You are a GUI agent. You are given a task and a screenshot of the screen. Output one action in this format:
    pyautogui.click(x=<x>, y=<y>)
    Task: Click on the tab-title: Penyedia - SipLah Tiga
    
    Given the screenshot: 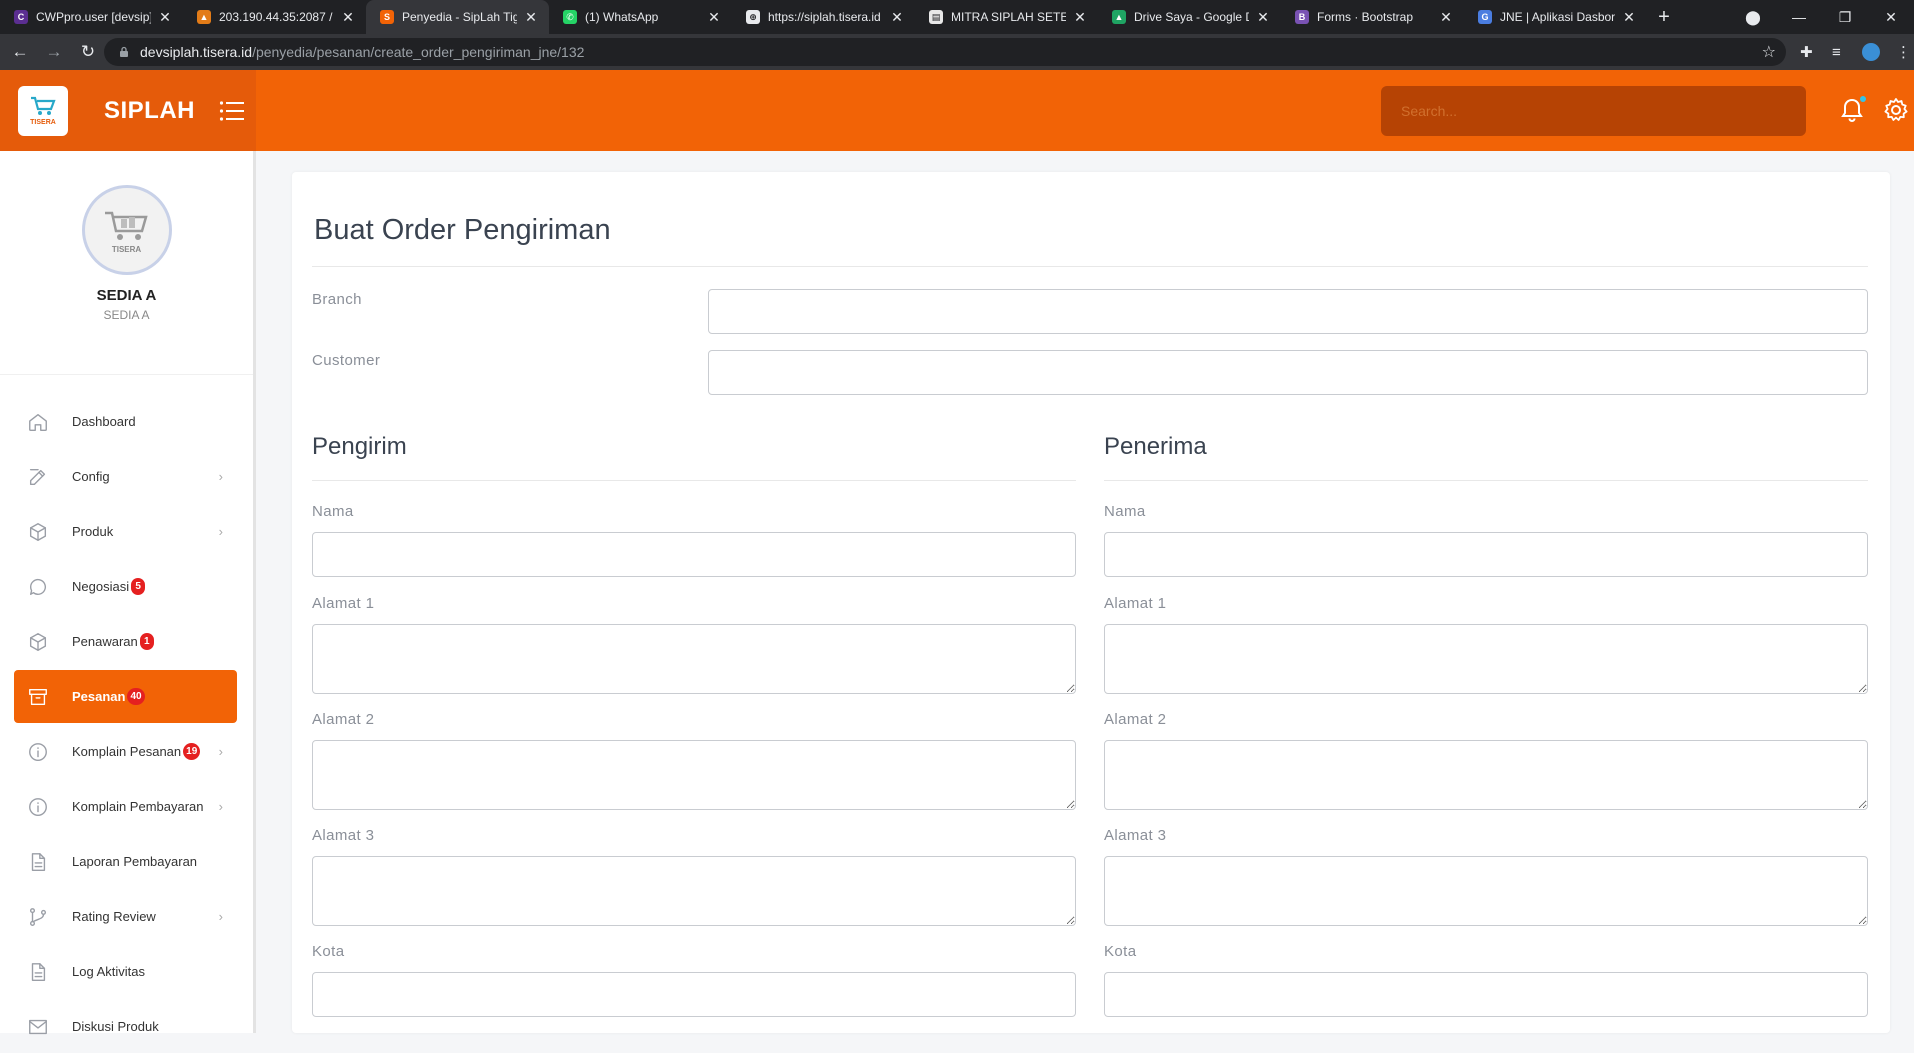 What is the action you would take?
    pyautogui.click(x=459, y=17)
    